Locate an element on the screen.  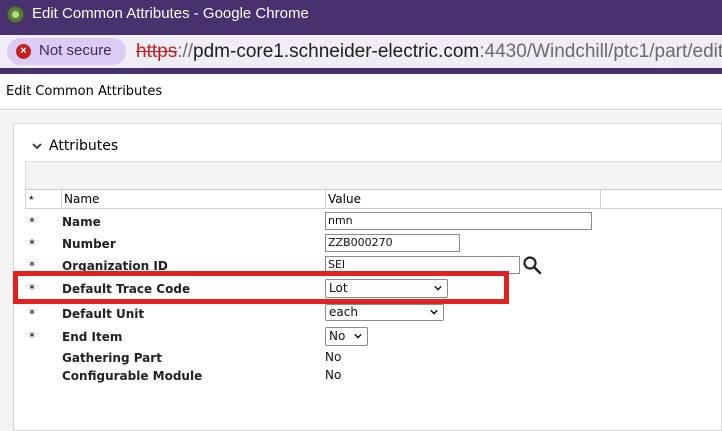
table-header: * Name Value is located at coordinates (373, 199).